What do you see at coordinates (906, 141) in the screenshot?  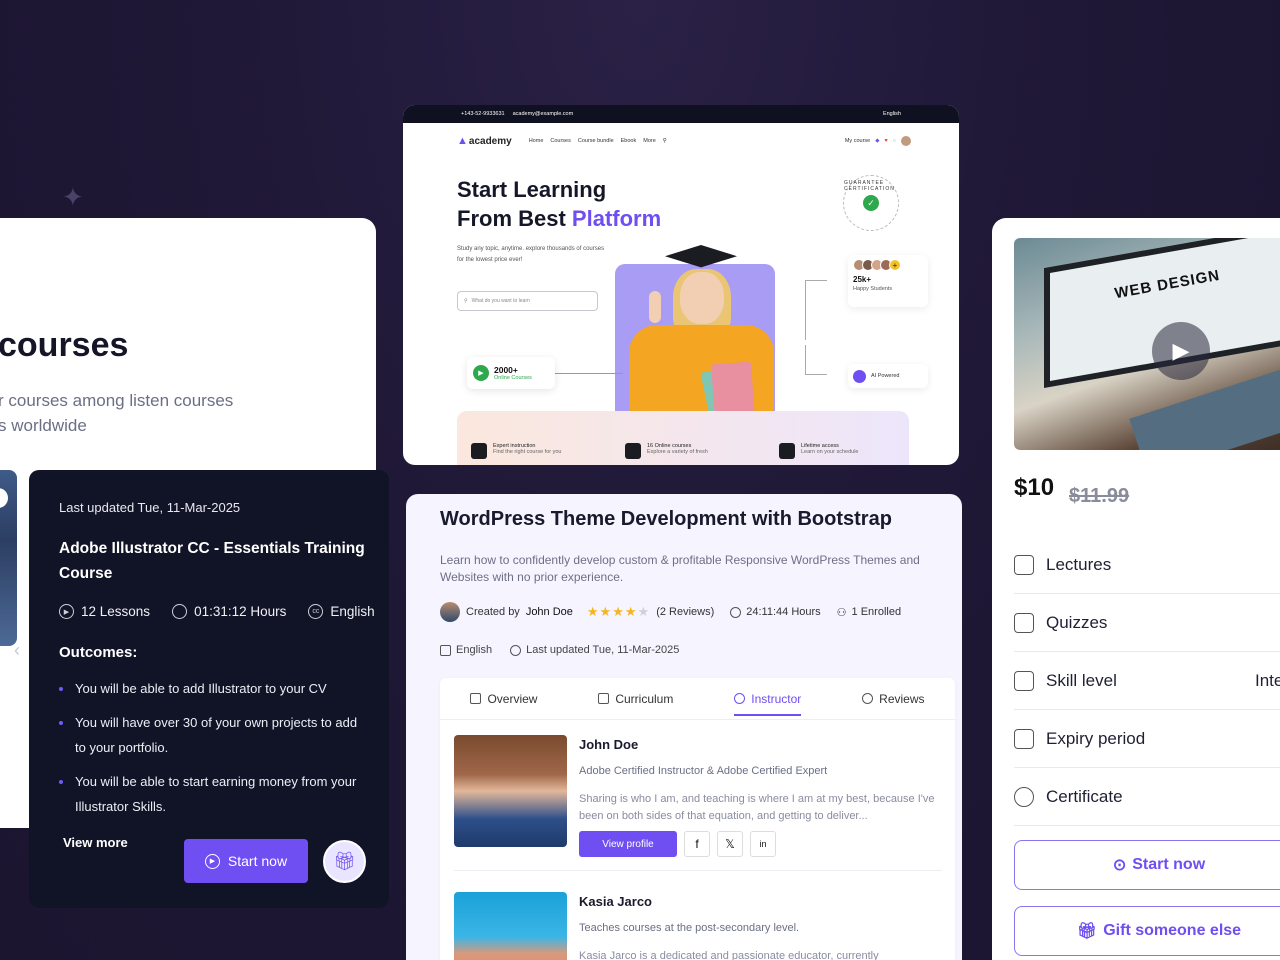 I see `avatar` at bounding box center [906, 141].